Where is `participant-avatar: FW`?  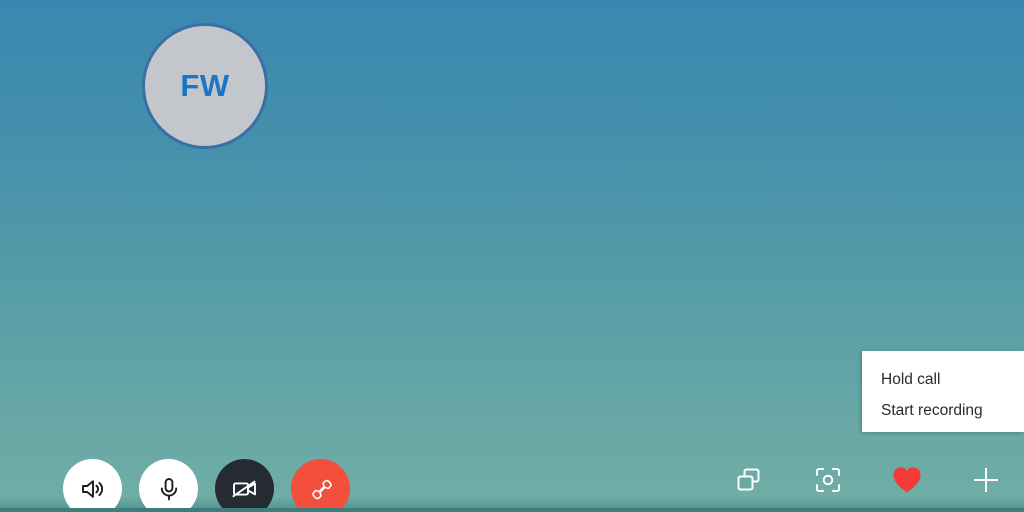 participant-avatar: FW is located at coordinates (205, 86).